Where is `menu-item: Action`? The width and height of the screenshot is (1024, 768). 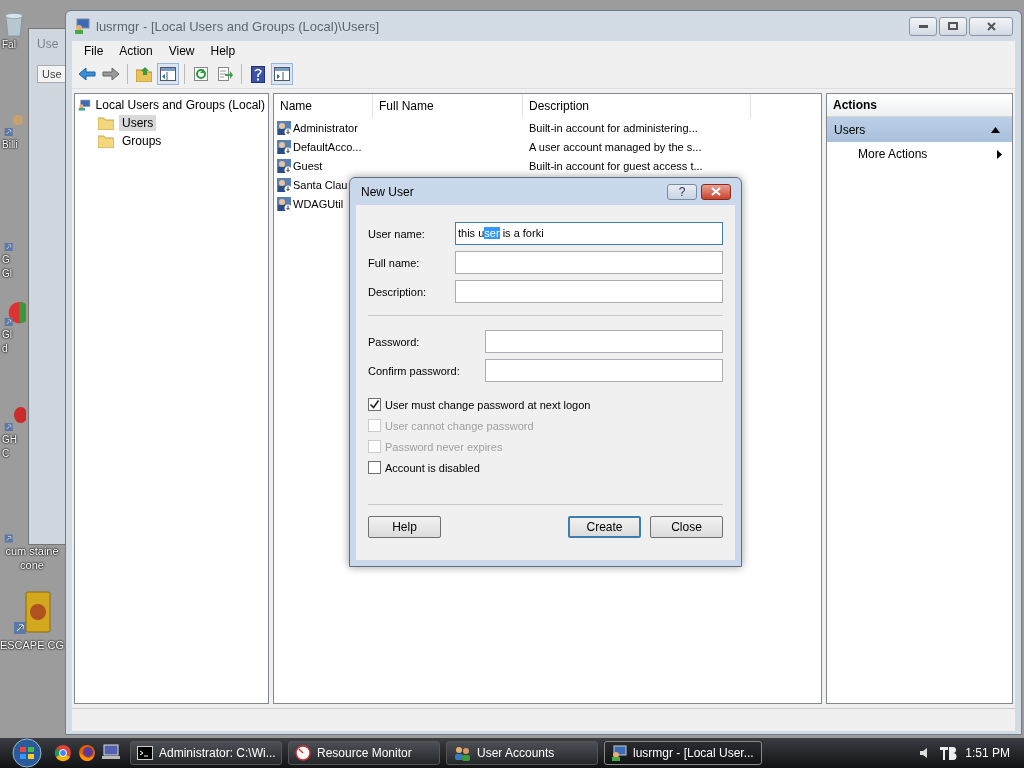
menu-item: Action is located at coordinates (136, 50).